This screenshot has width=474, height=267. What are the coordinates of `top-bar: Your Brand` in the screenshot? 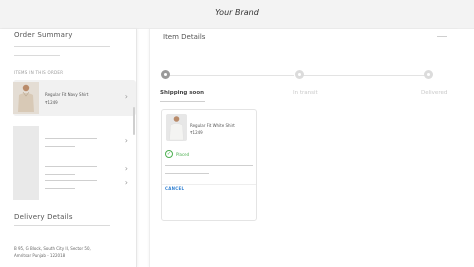 It's located at (237, 14).